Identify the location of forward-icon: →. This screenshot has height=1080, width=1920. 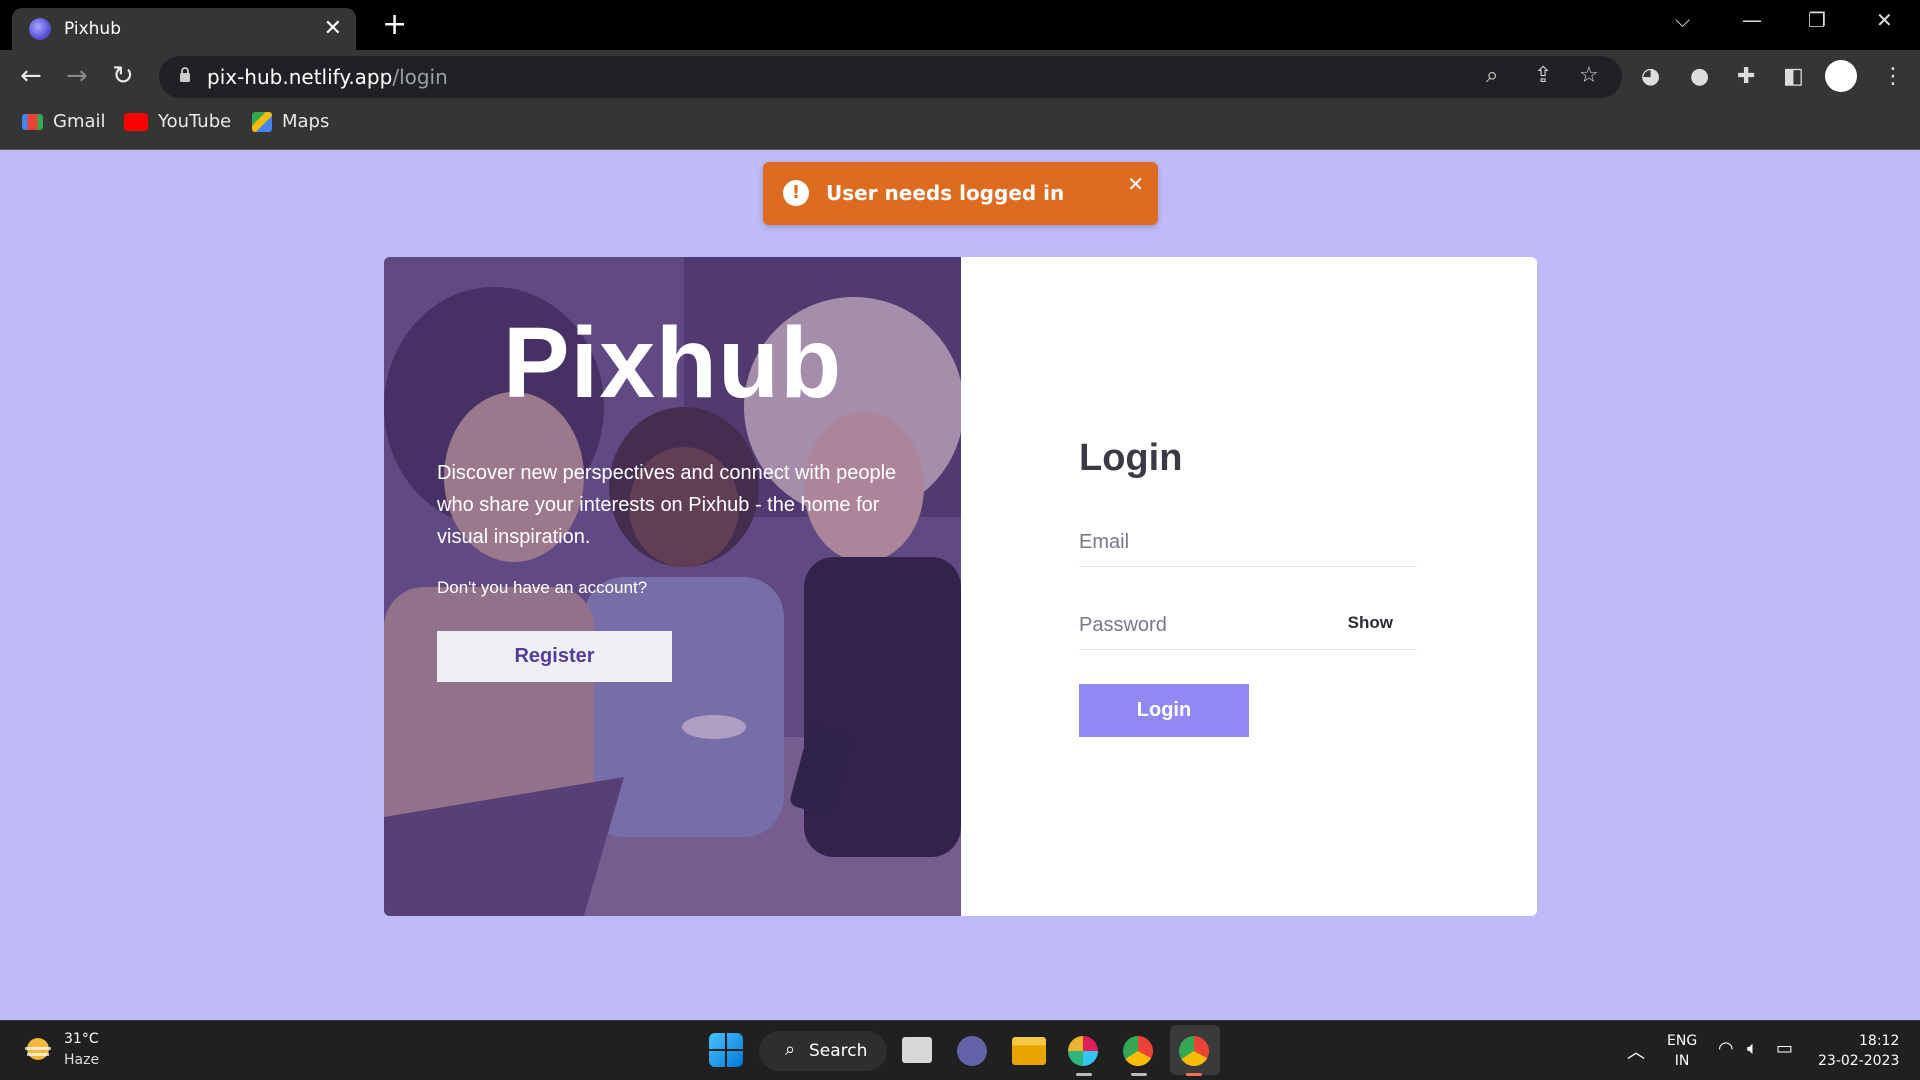
(77, 76).